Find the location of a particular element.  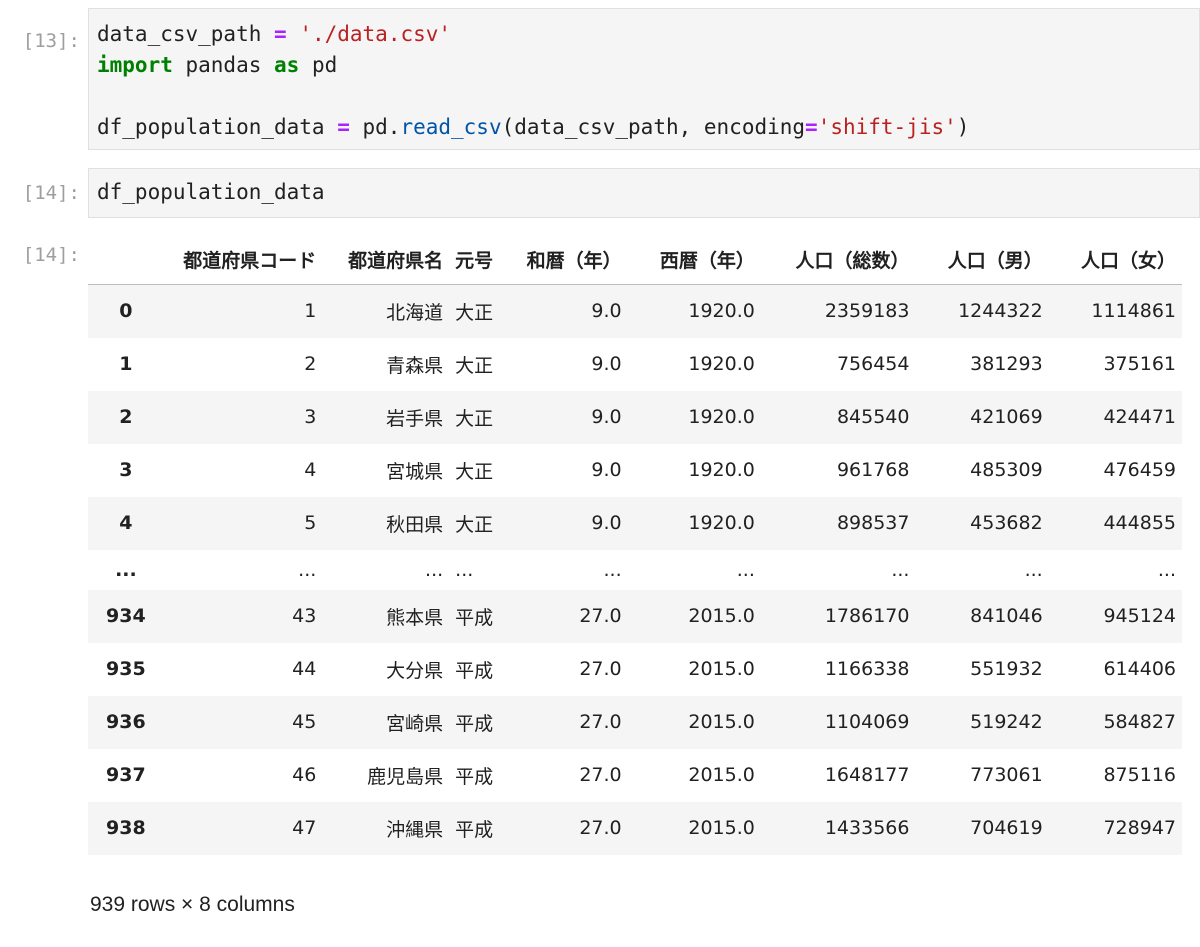

table-cell: 424471 is located at coordinates (1139, 417).